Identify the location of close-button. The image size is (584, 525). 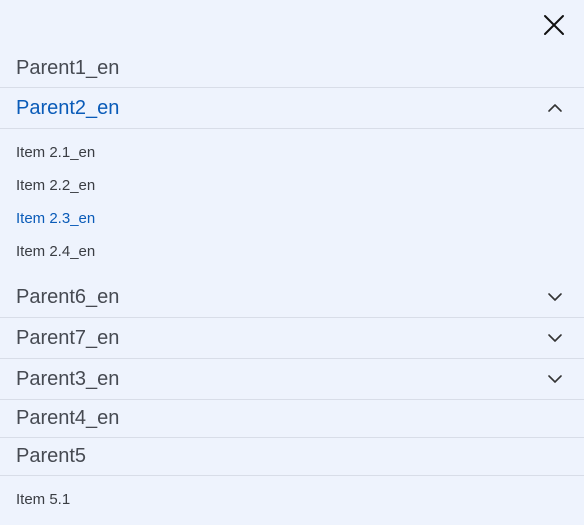
(554, 25).